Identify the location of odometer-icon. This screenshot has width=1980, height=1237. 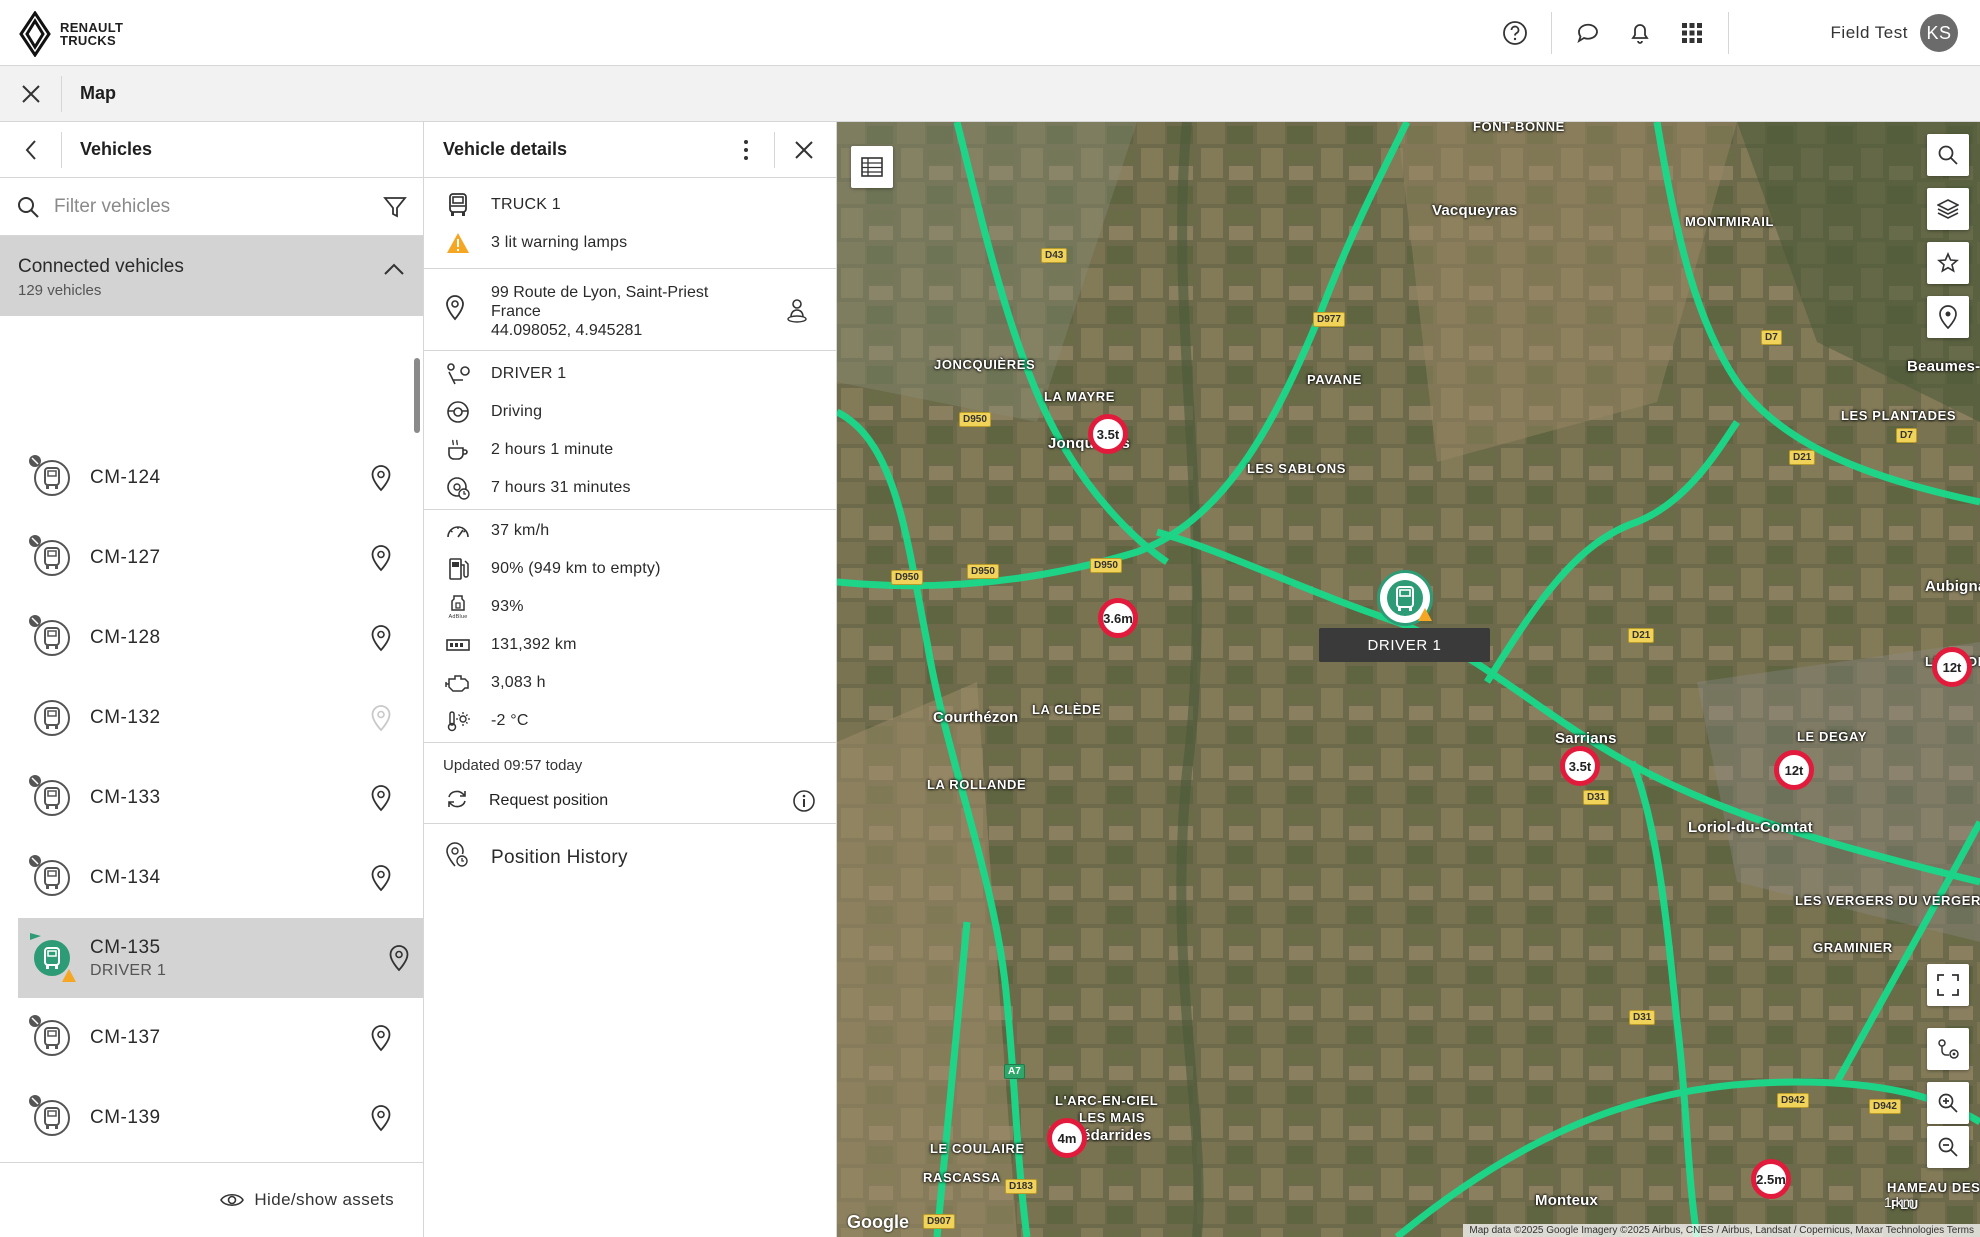
(458, 645).